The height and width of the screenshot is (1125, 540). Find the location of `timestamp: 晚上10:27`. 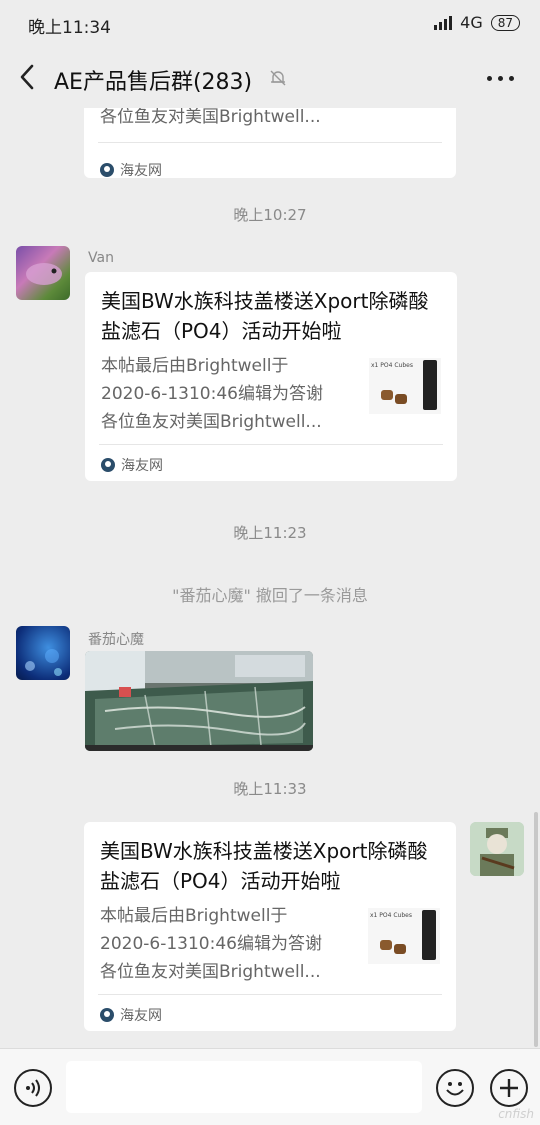

timestamp: 晚上10:27 is located at coordinates (270, 215).